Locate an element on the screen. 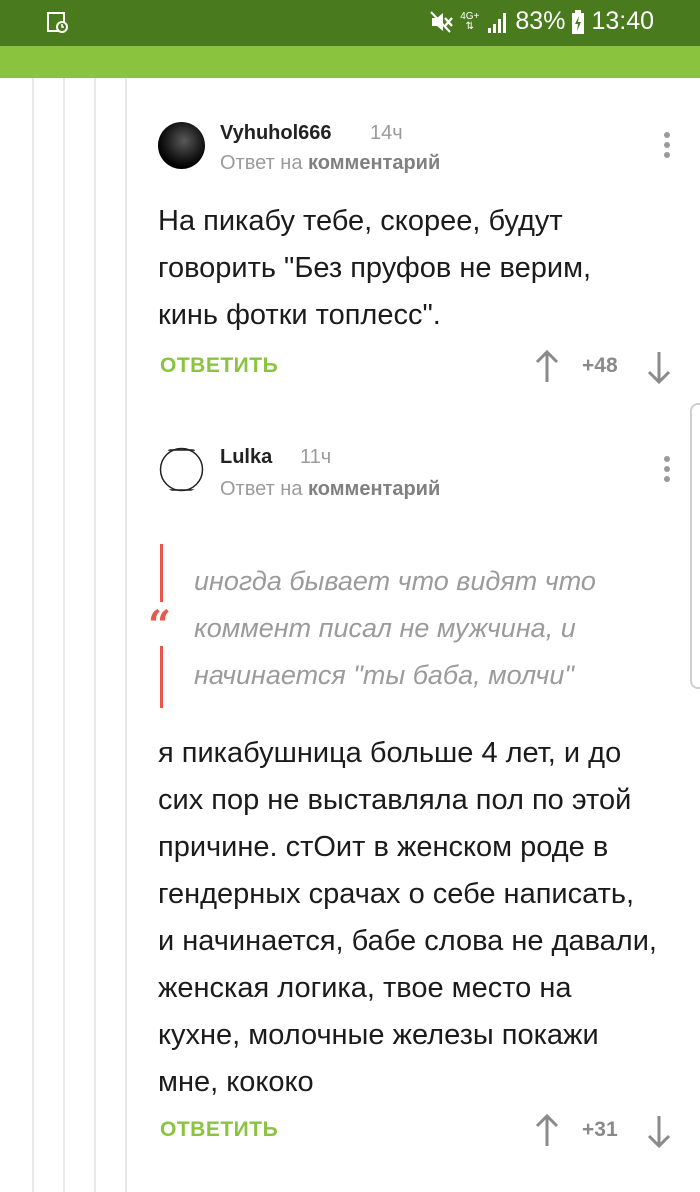 Image resolution: width=700 pixels, height=1192 pixels. mute-icon is located at coordinates (442, 21).